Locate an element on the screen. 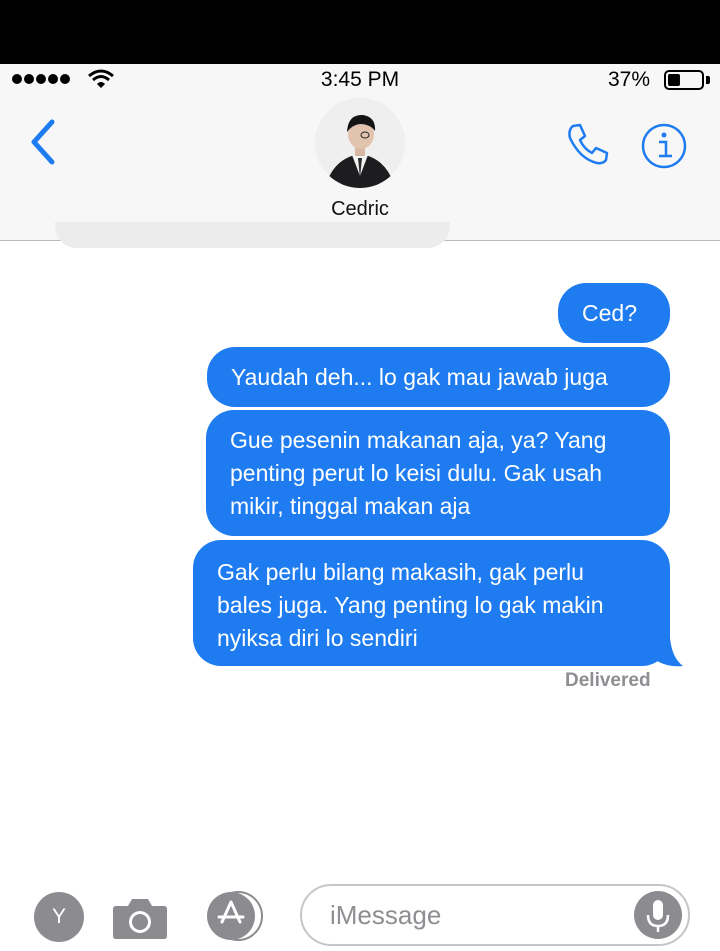  battery-icon is located at coordinates (684, 80).